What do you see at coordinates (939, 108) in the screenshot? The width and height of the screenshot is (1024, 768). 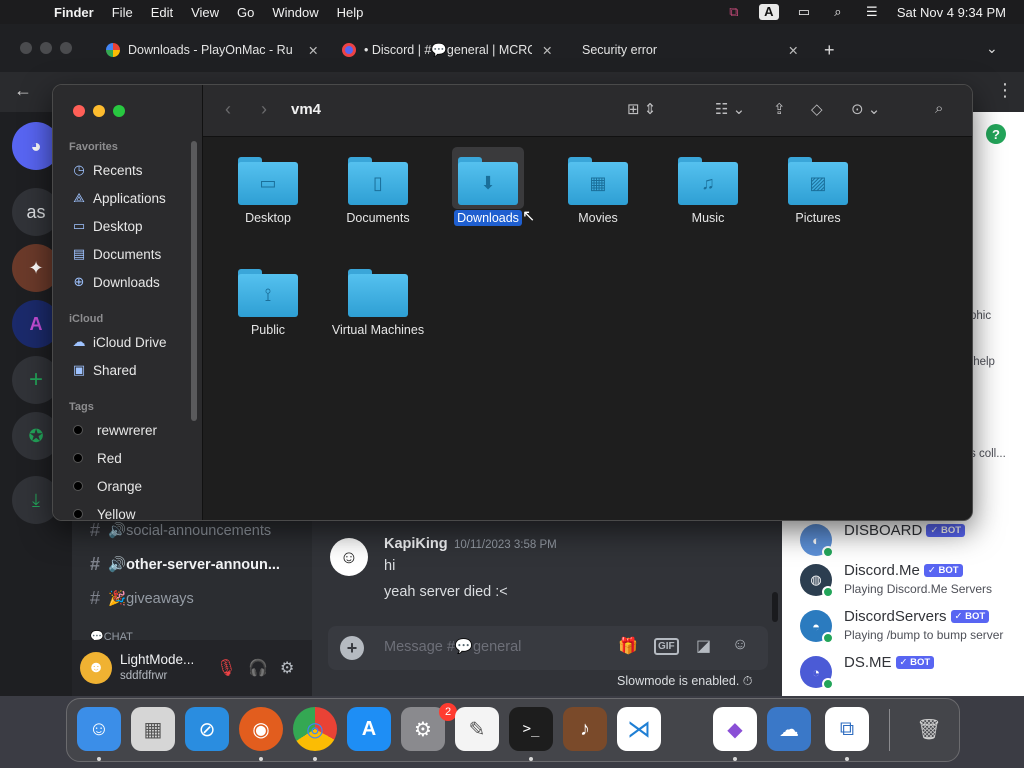 I see `search-icon: ⌕` at bounding box center [939, 108].